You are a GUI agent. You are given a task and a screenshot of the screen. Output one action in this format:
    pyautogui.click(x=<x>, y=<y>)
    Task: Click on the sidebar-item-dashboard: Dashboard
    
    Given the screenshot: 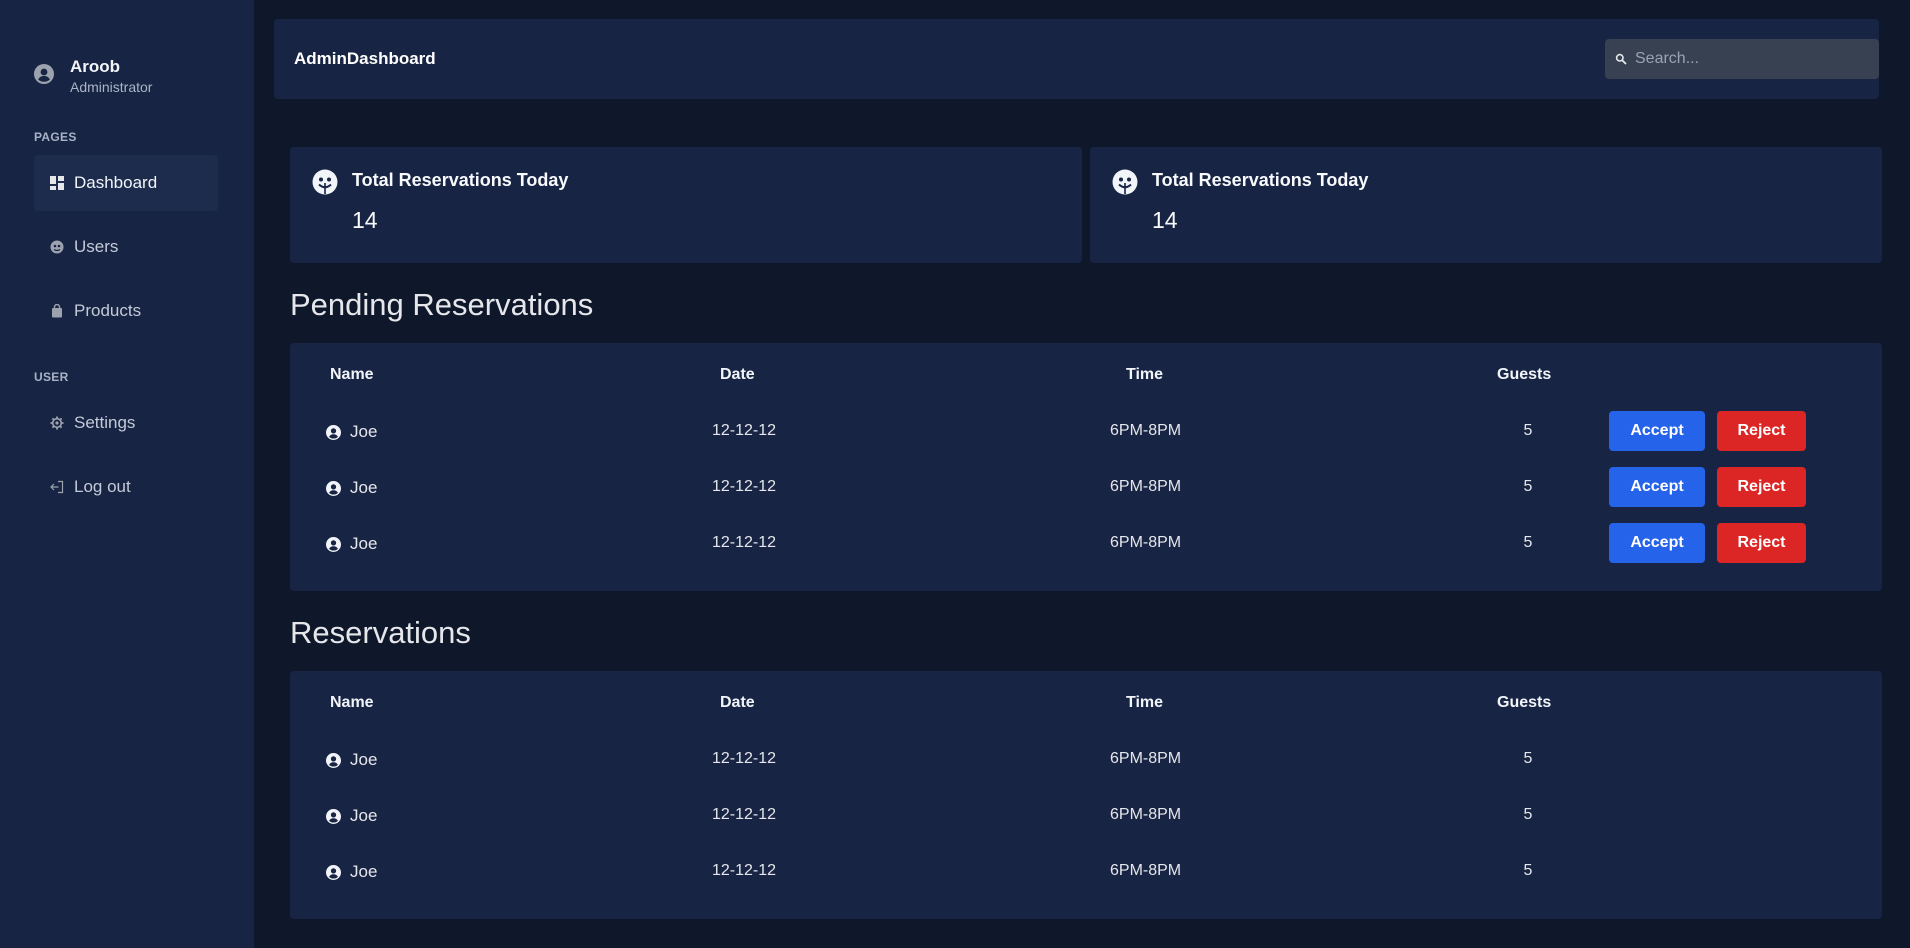 What is the action you would take?
    pyautogui.click(x=126, y=183)
    